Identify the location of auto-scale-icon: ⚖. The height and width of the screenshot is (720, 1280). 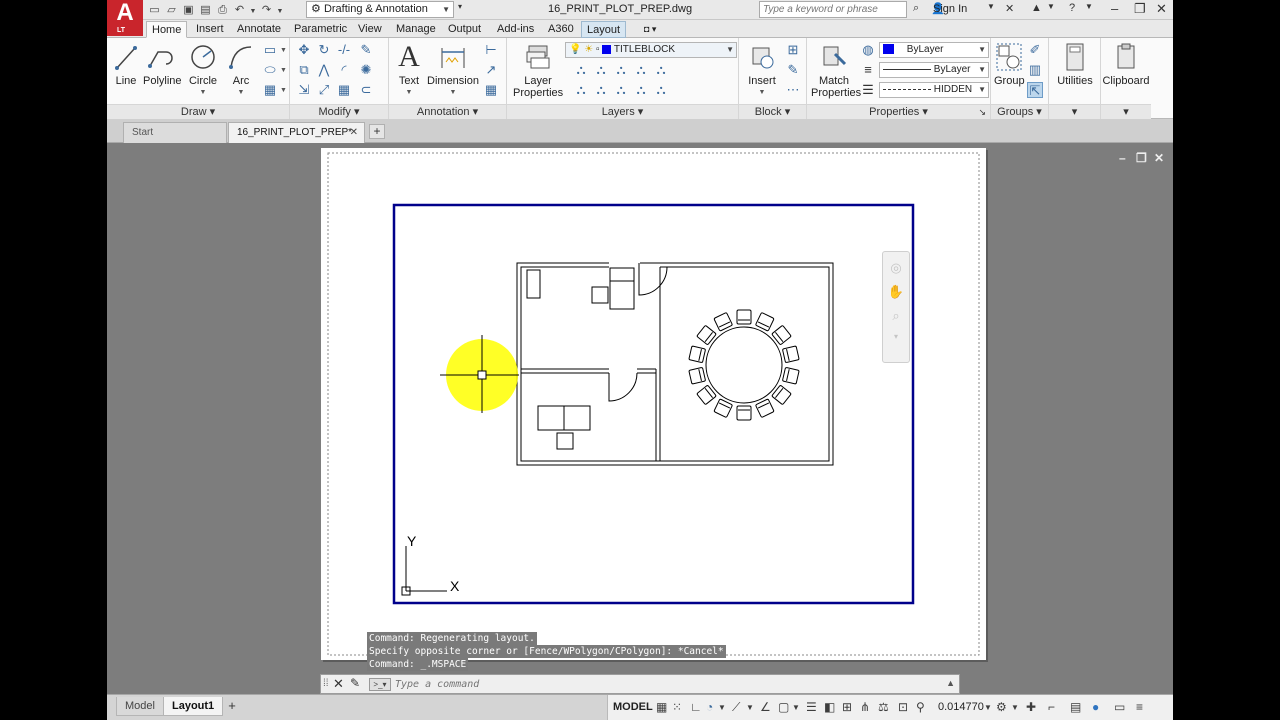
(883, 707).